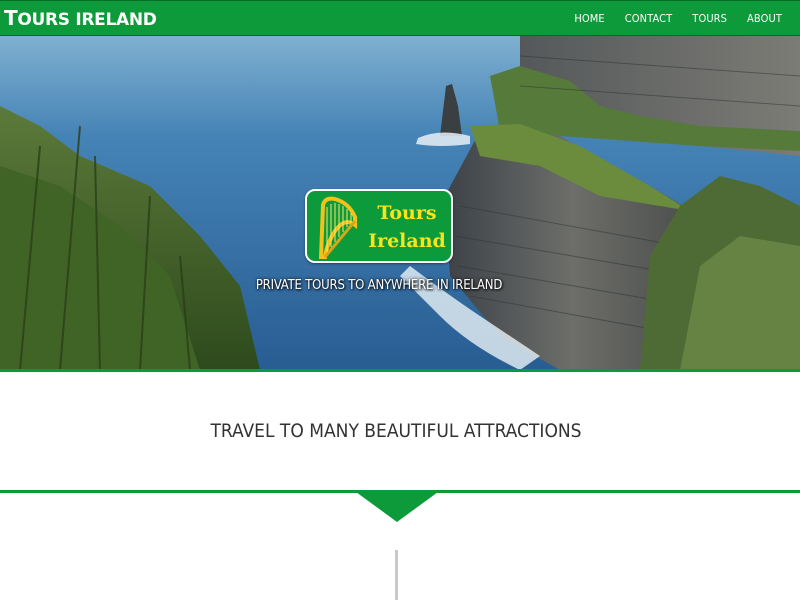 The height and width of the screenshot is (600, 800). I want to click on brand-initial: T, so click(11, 18).